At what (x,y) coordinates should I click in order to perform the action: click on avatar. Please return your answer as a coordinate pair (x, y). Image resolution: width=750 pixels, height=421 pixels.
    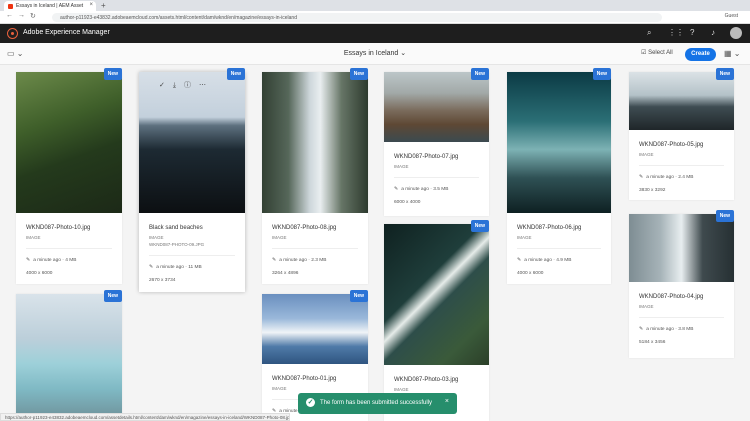
    Looking at the image, I should click on (736, 33).